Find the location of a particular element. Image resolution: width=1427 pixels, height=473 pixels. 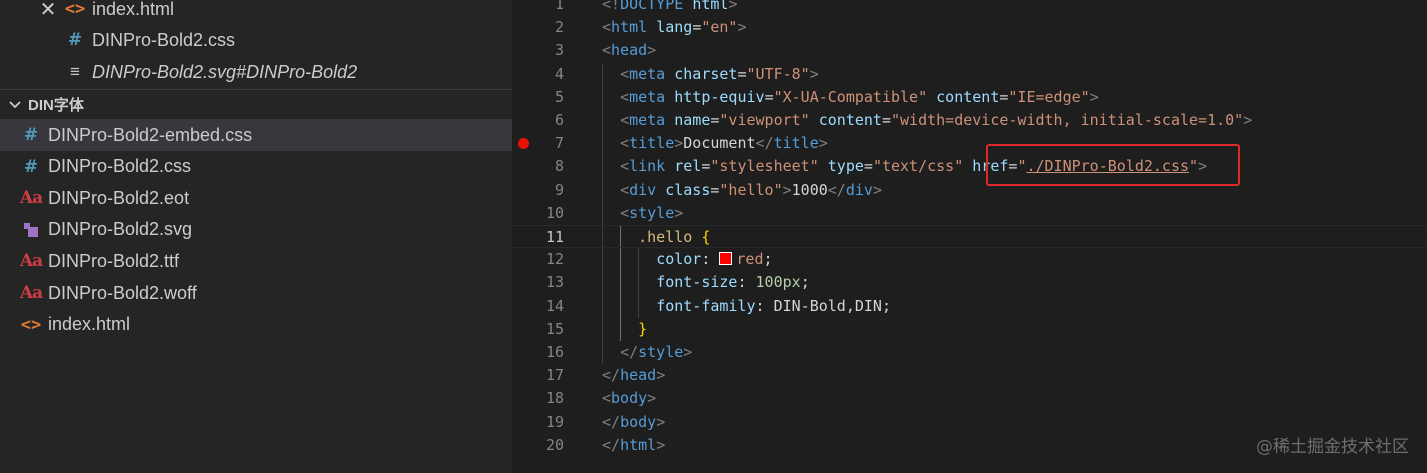

open-editor-item: ✕ <> index.html is located at coordinates (256, 11).